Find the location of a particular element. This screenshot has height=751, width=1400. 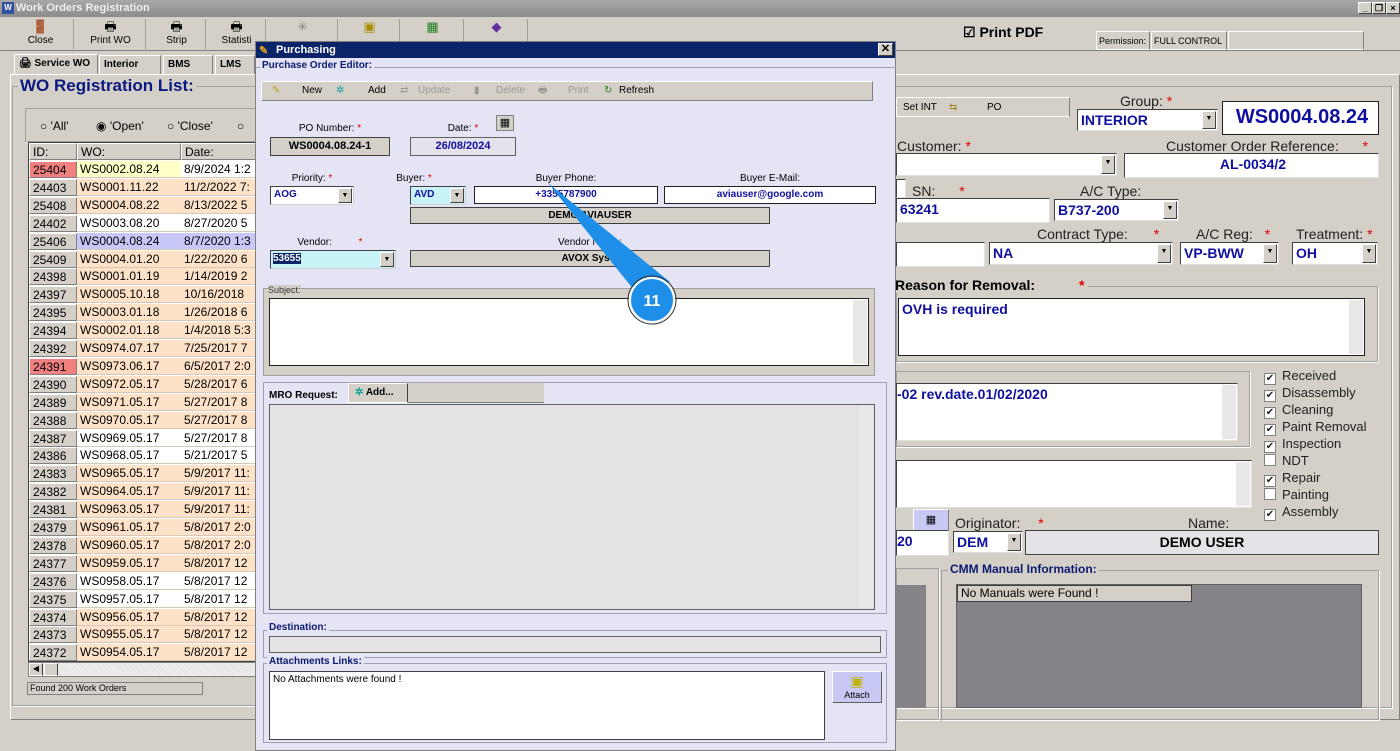

row-id-cell: 24395 is located at coordinates (53, 313).